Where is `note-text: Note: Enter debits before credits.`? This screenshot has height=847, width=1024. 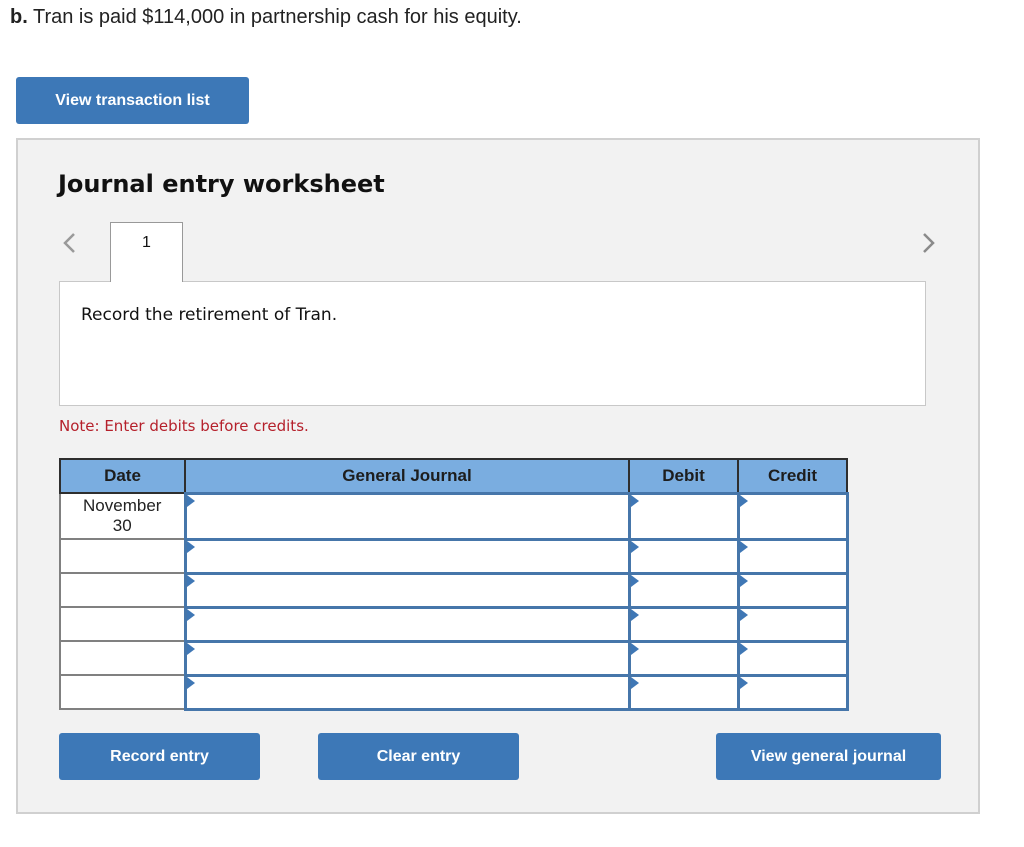
note-text: Note: Enter debits before credits. is located at coordinates (184, 426).